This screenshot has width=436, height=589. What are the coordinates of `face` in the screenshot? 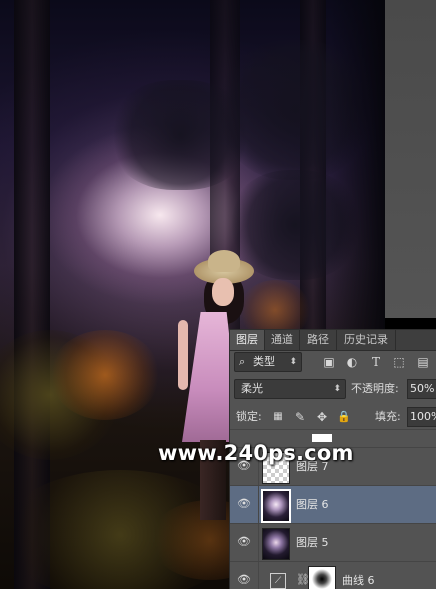 It's located at (223, 292).